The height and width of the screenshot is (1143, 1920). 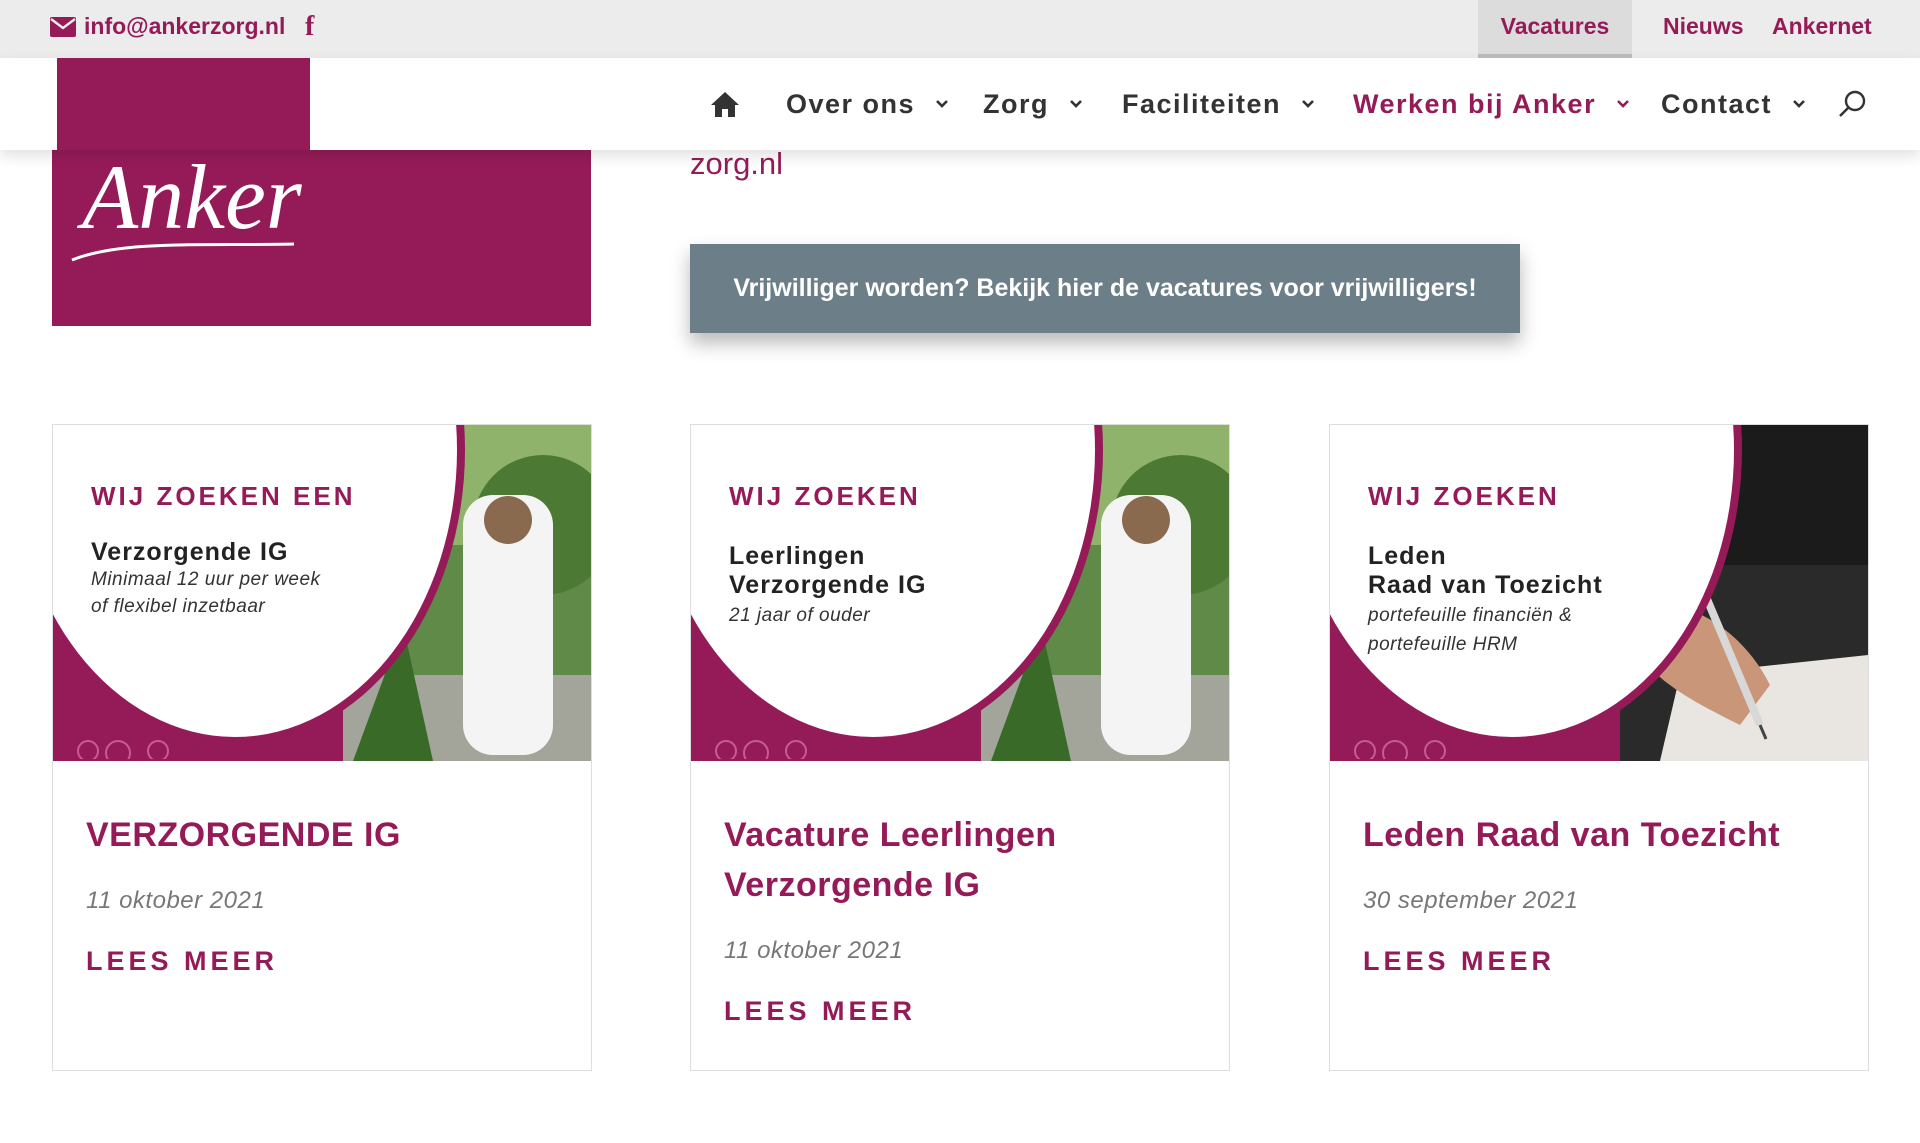 What do you see at coordinates (185, 26) in the screenshot?
I see `email-text: info@ankerzorg.nl` at bounding box center [185, 26].